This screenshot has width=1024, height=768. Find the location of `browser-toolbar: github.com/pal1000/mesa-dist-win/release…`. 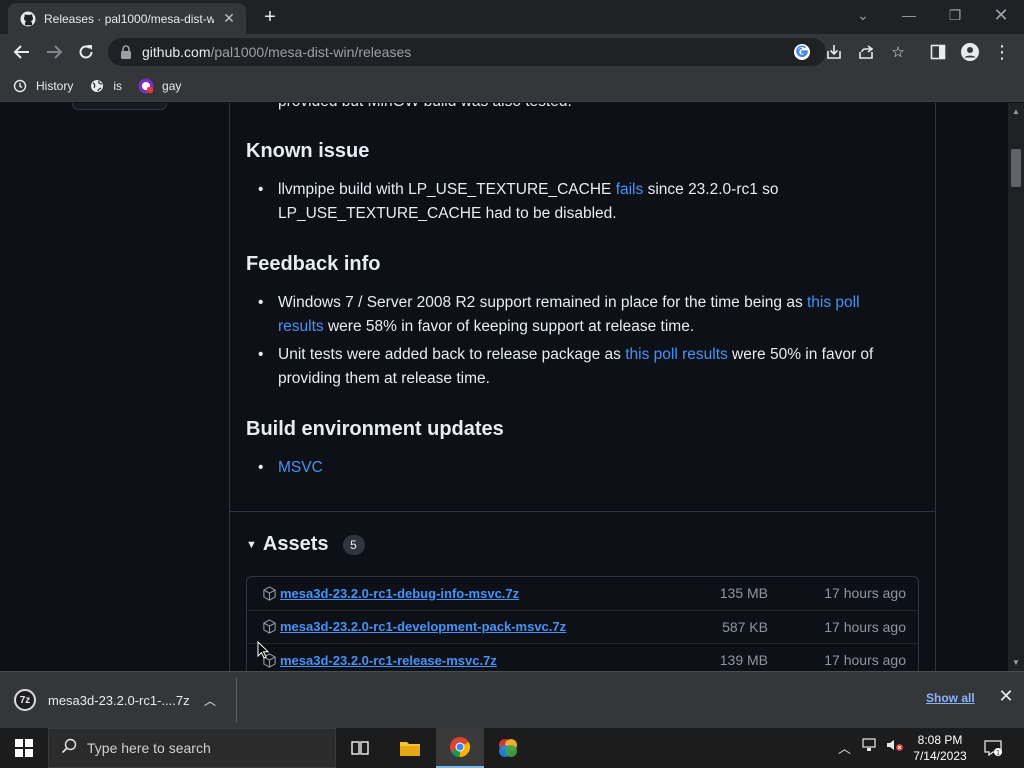

browser-toolbar: github.com/pal1000/mesa-dist-win/release… is located at coordinates (512, 52).